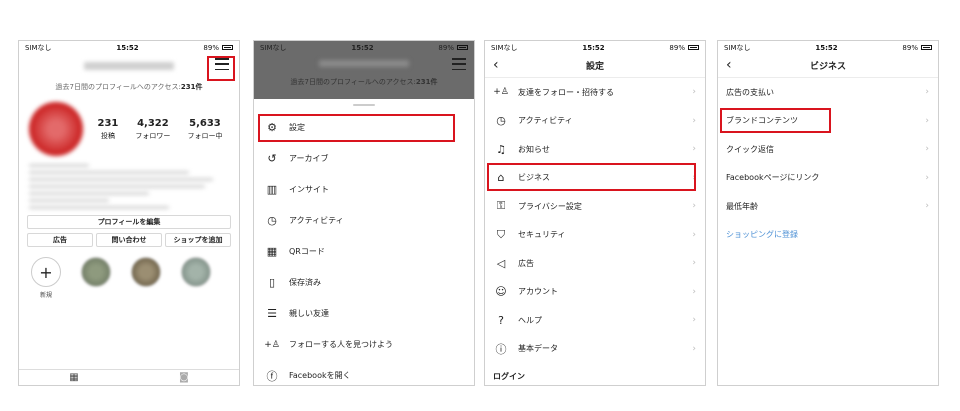 This screenshot has width=960, height=411. What do you see at coordinates (152, 129) in the screenshot?
I see `stat-followers: 4,322 フォロワー` at bounding box center [152, 129].